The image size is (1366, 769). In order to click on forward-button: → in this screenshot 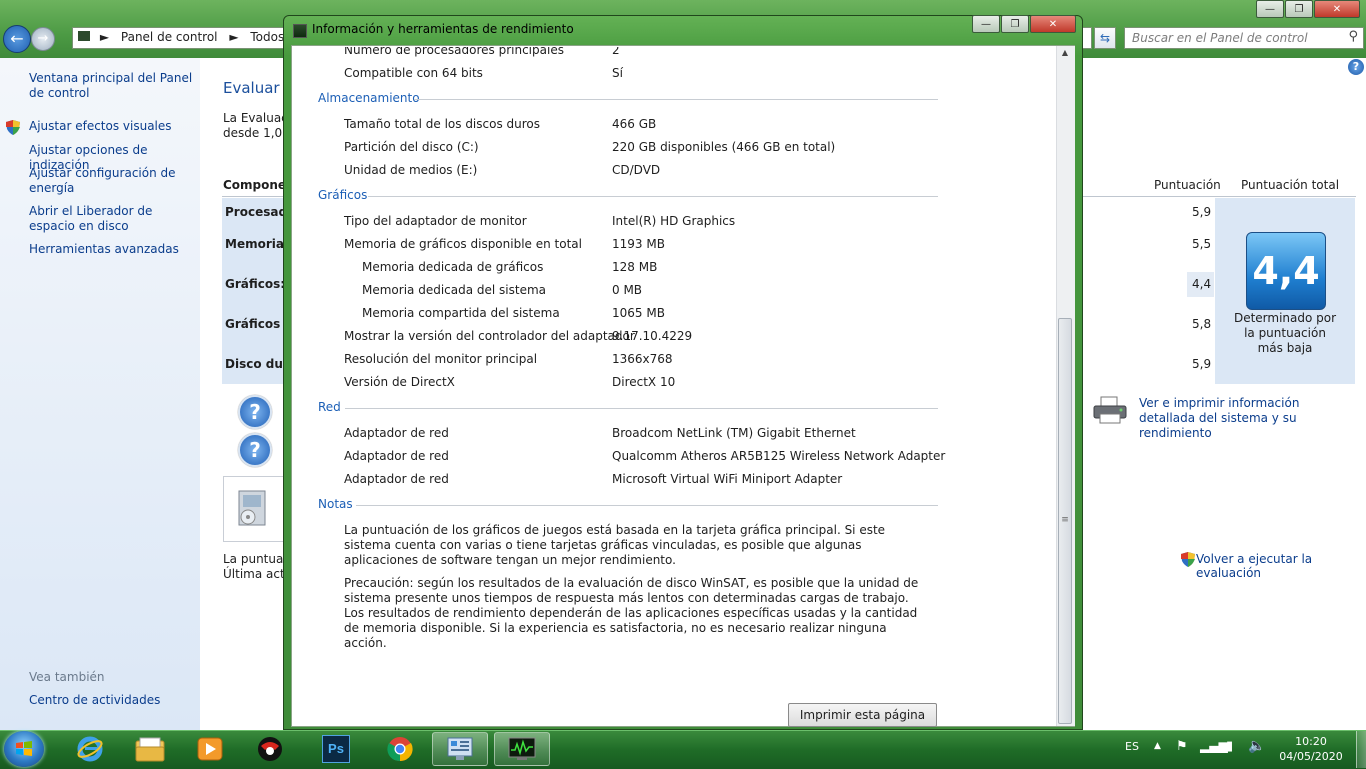, I will do `click(43, 39)`.